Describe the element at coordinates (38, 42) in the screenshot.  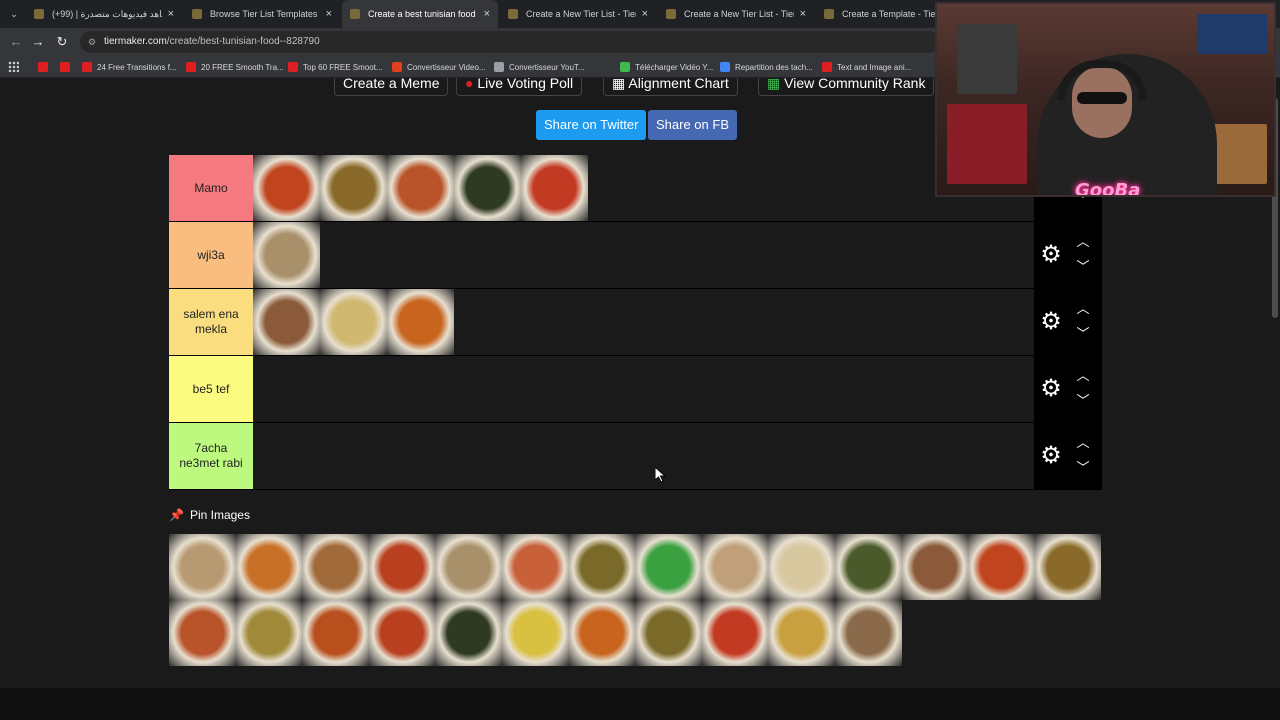
I see `forward-icon: →` at that location.